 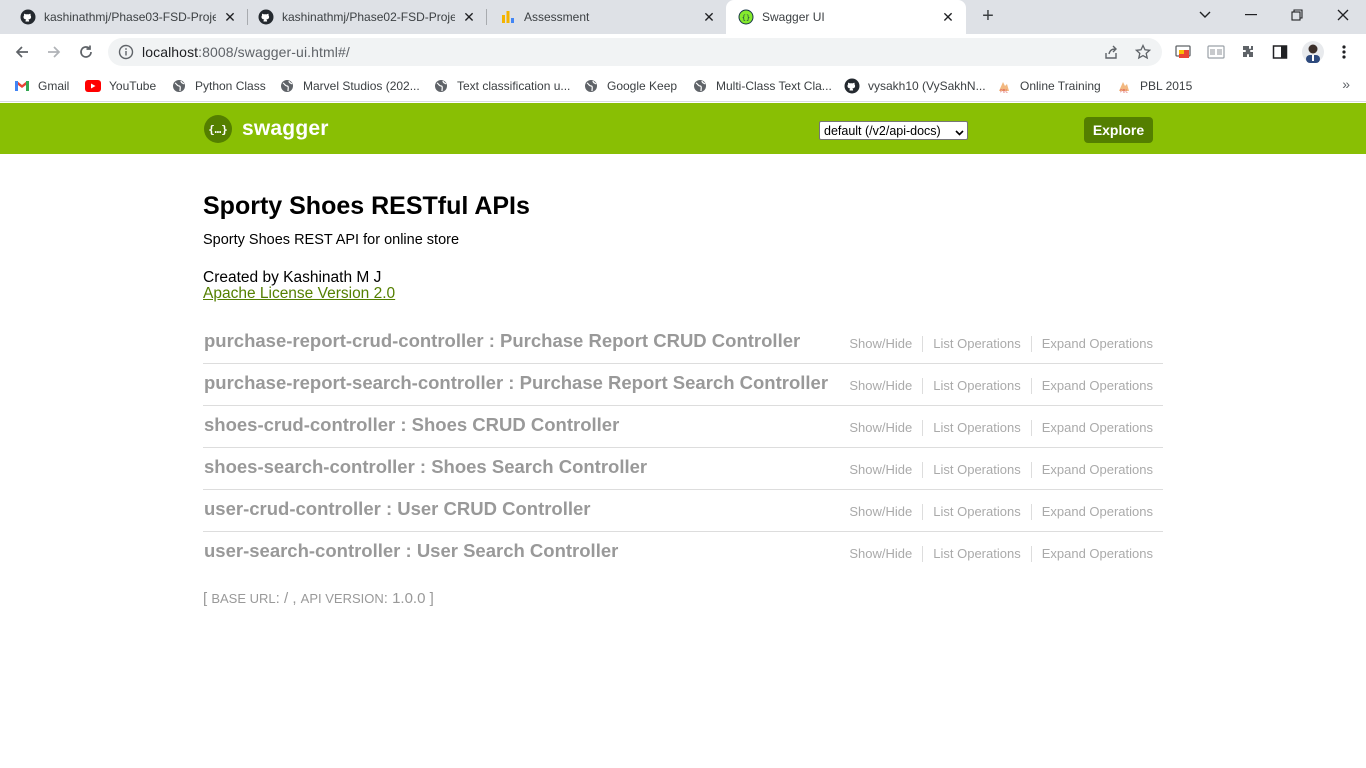 What do you see at coordinates (1111, 52) in the screenshot?
I see `share-icon` at bounding box center [1111, 52].